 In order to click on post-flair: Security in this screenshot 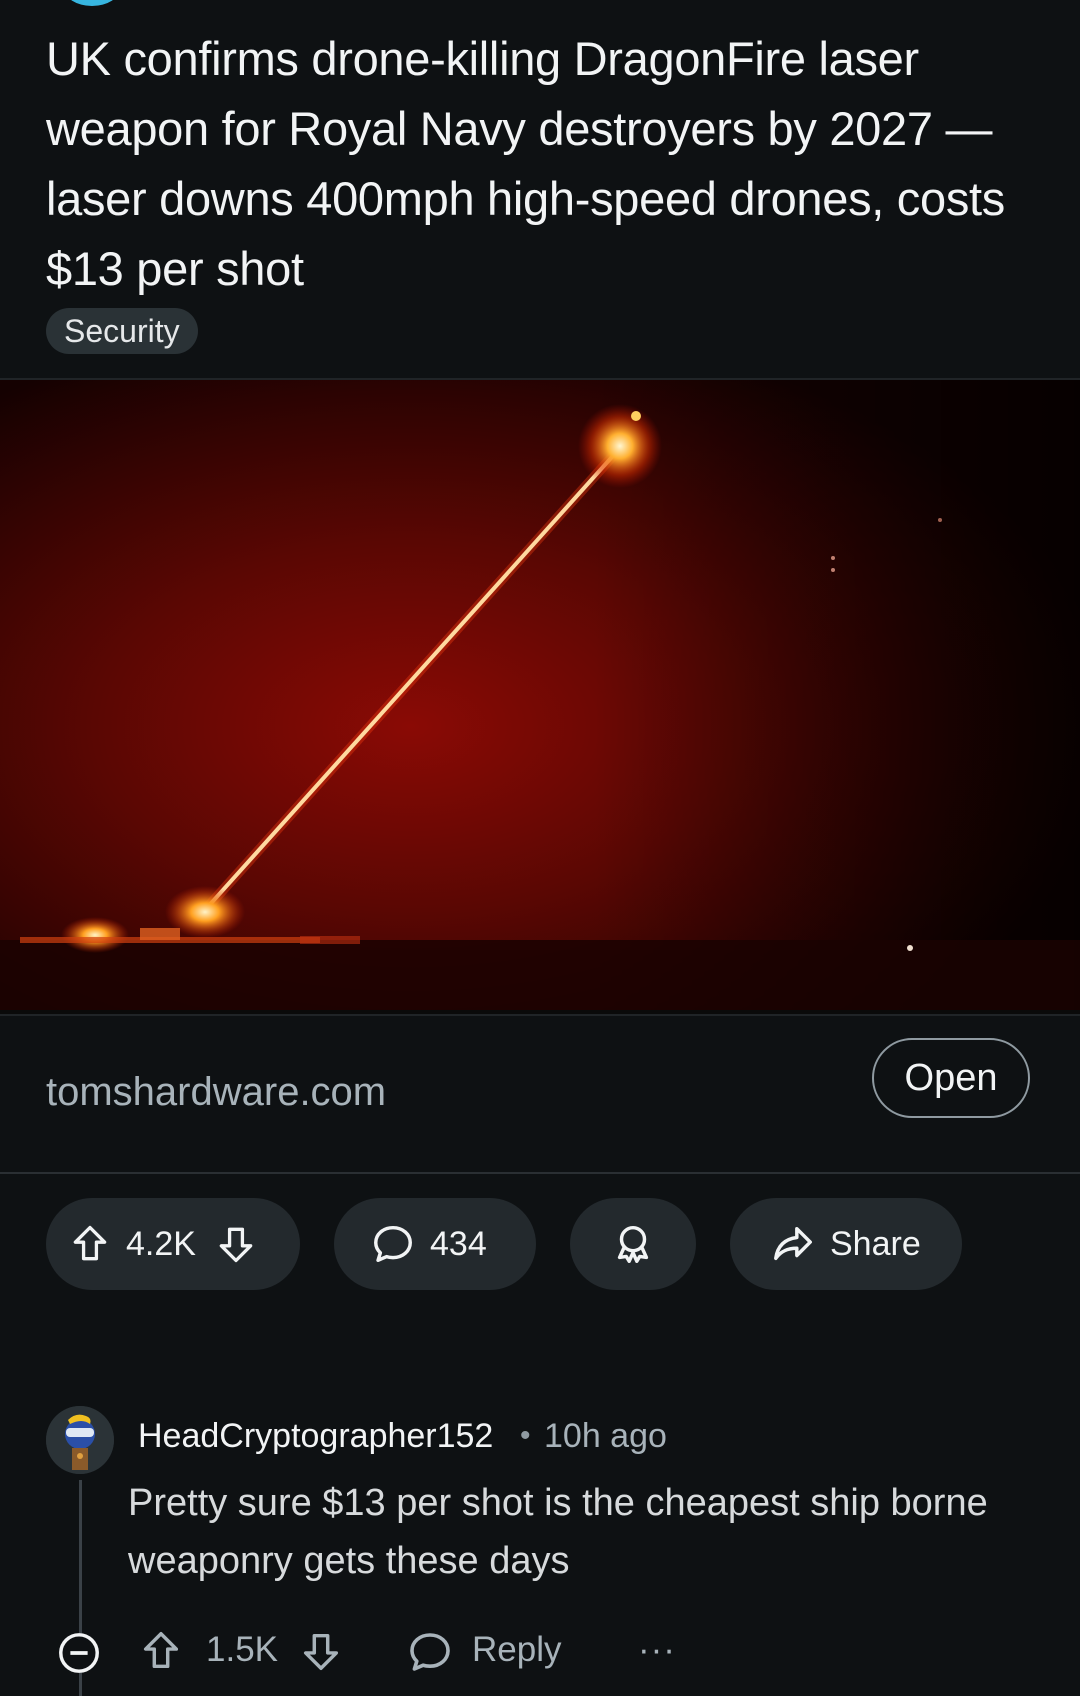, I will do `click(122, 331)`.